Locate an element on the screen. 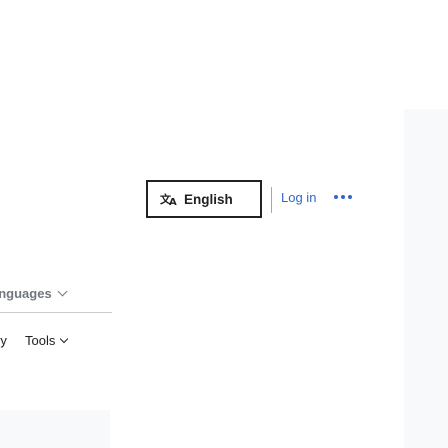 The image size is (448, 448). svg-text: A is located at coordinates (173, 201).